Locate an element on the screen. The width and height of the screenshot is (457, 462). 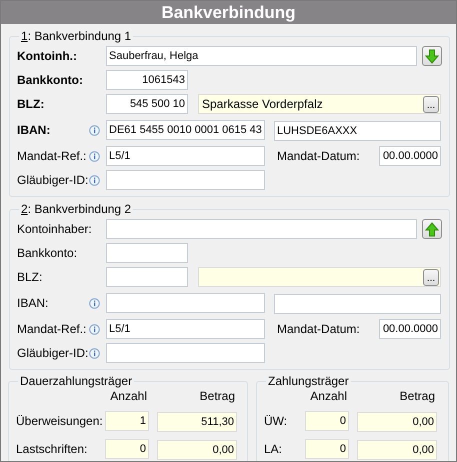
field-label: ÜW: is located at coordinates (276, 421).